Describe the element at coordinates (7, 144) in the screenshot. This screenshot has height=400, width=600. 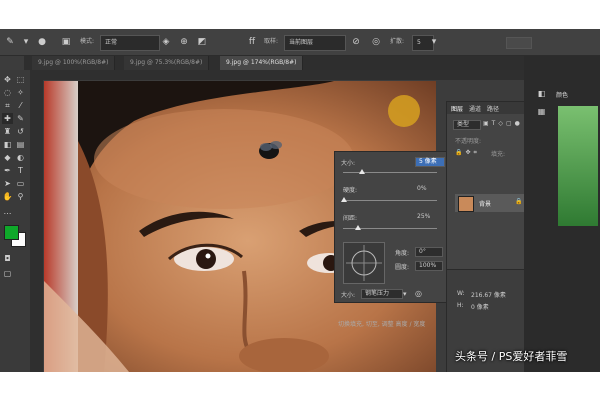
I see `eraser-tool-icon: ◧` at that location.